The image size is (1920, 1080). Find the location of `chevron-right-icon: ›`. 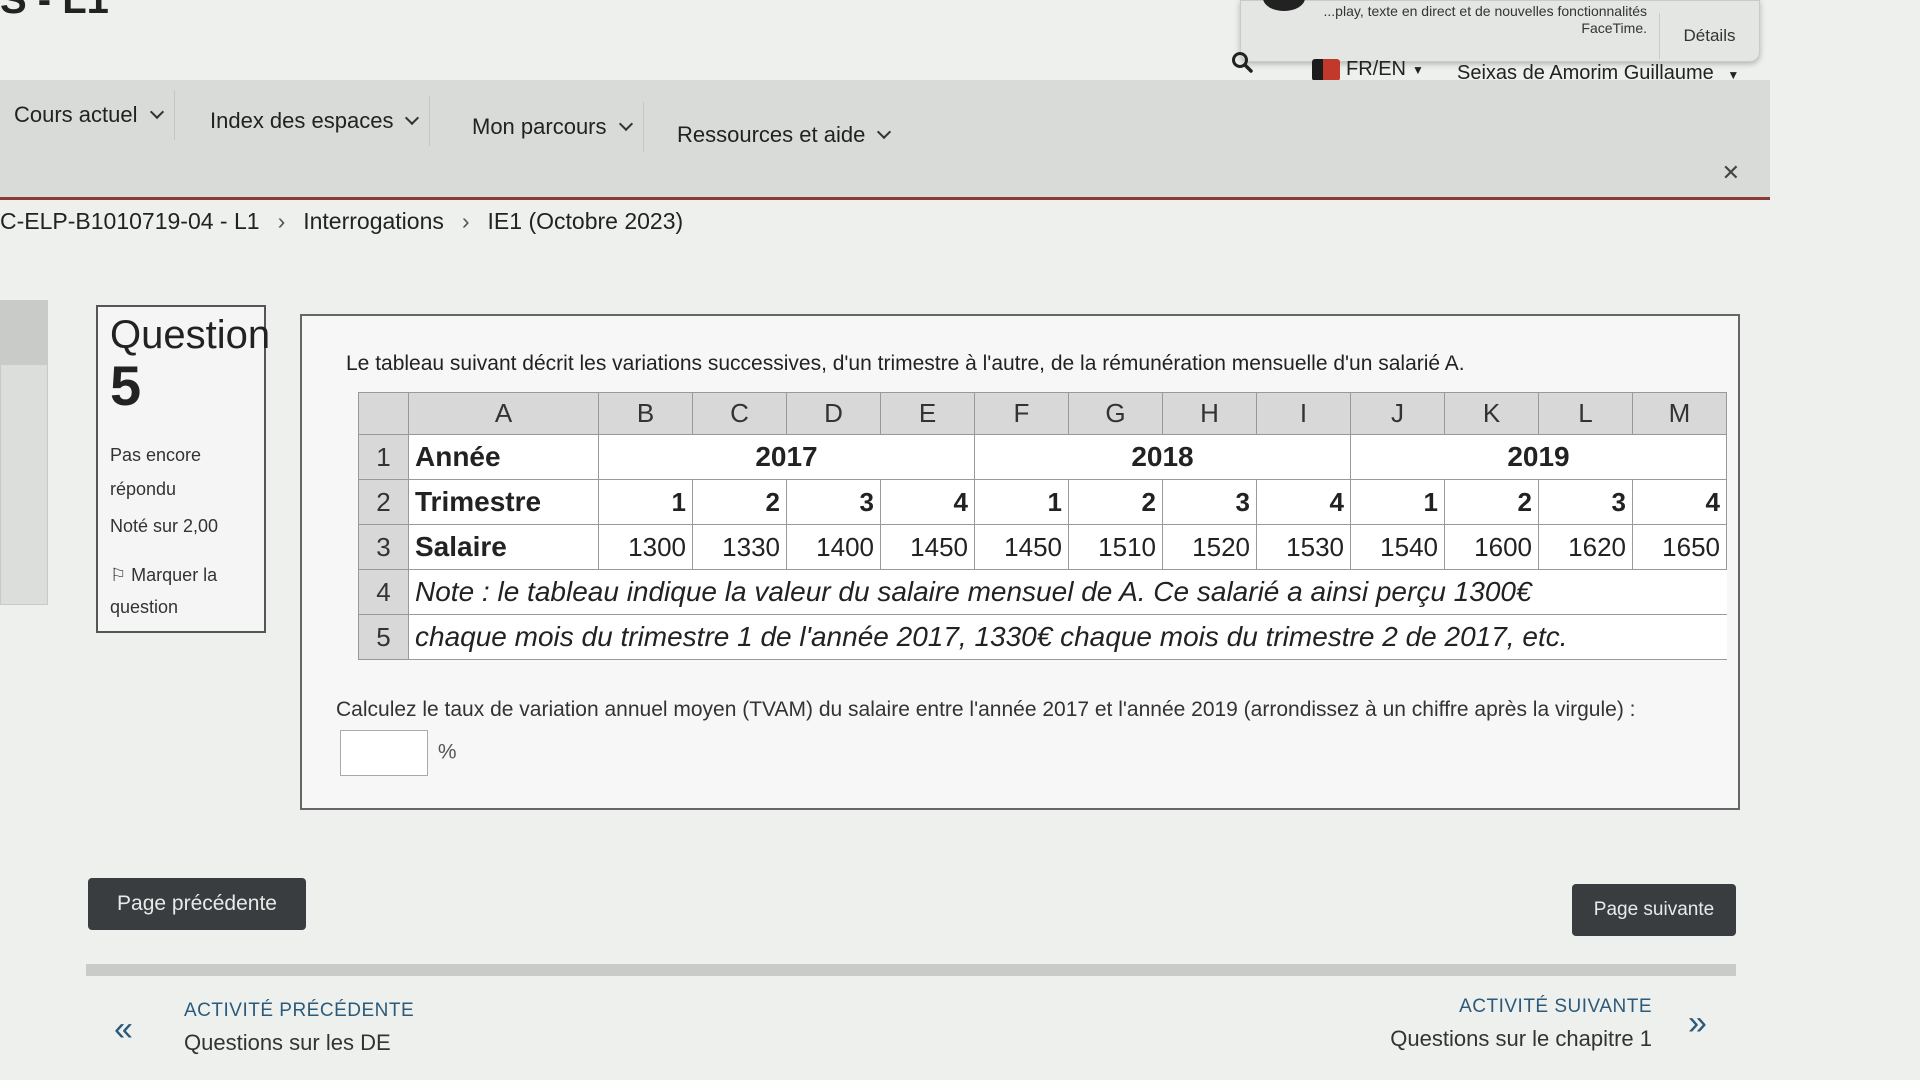

chevron-right-icon: › is located at coordinates (465, 221).